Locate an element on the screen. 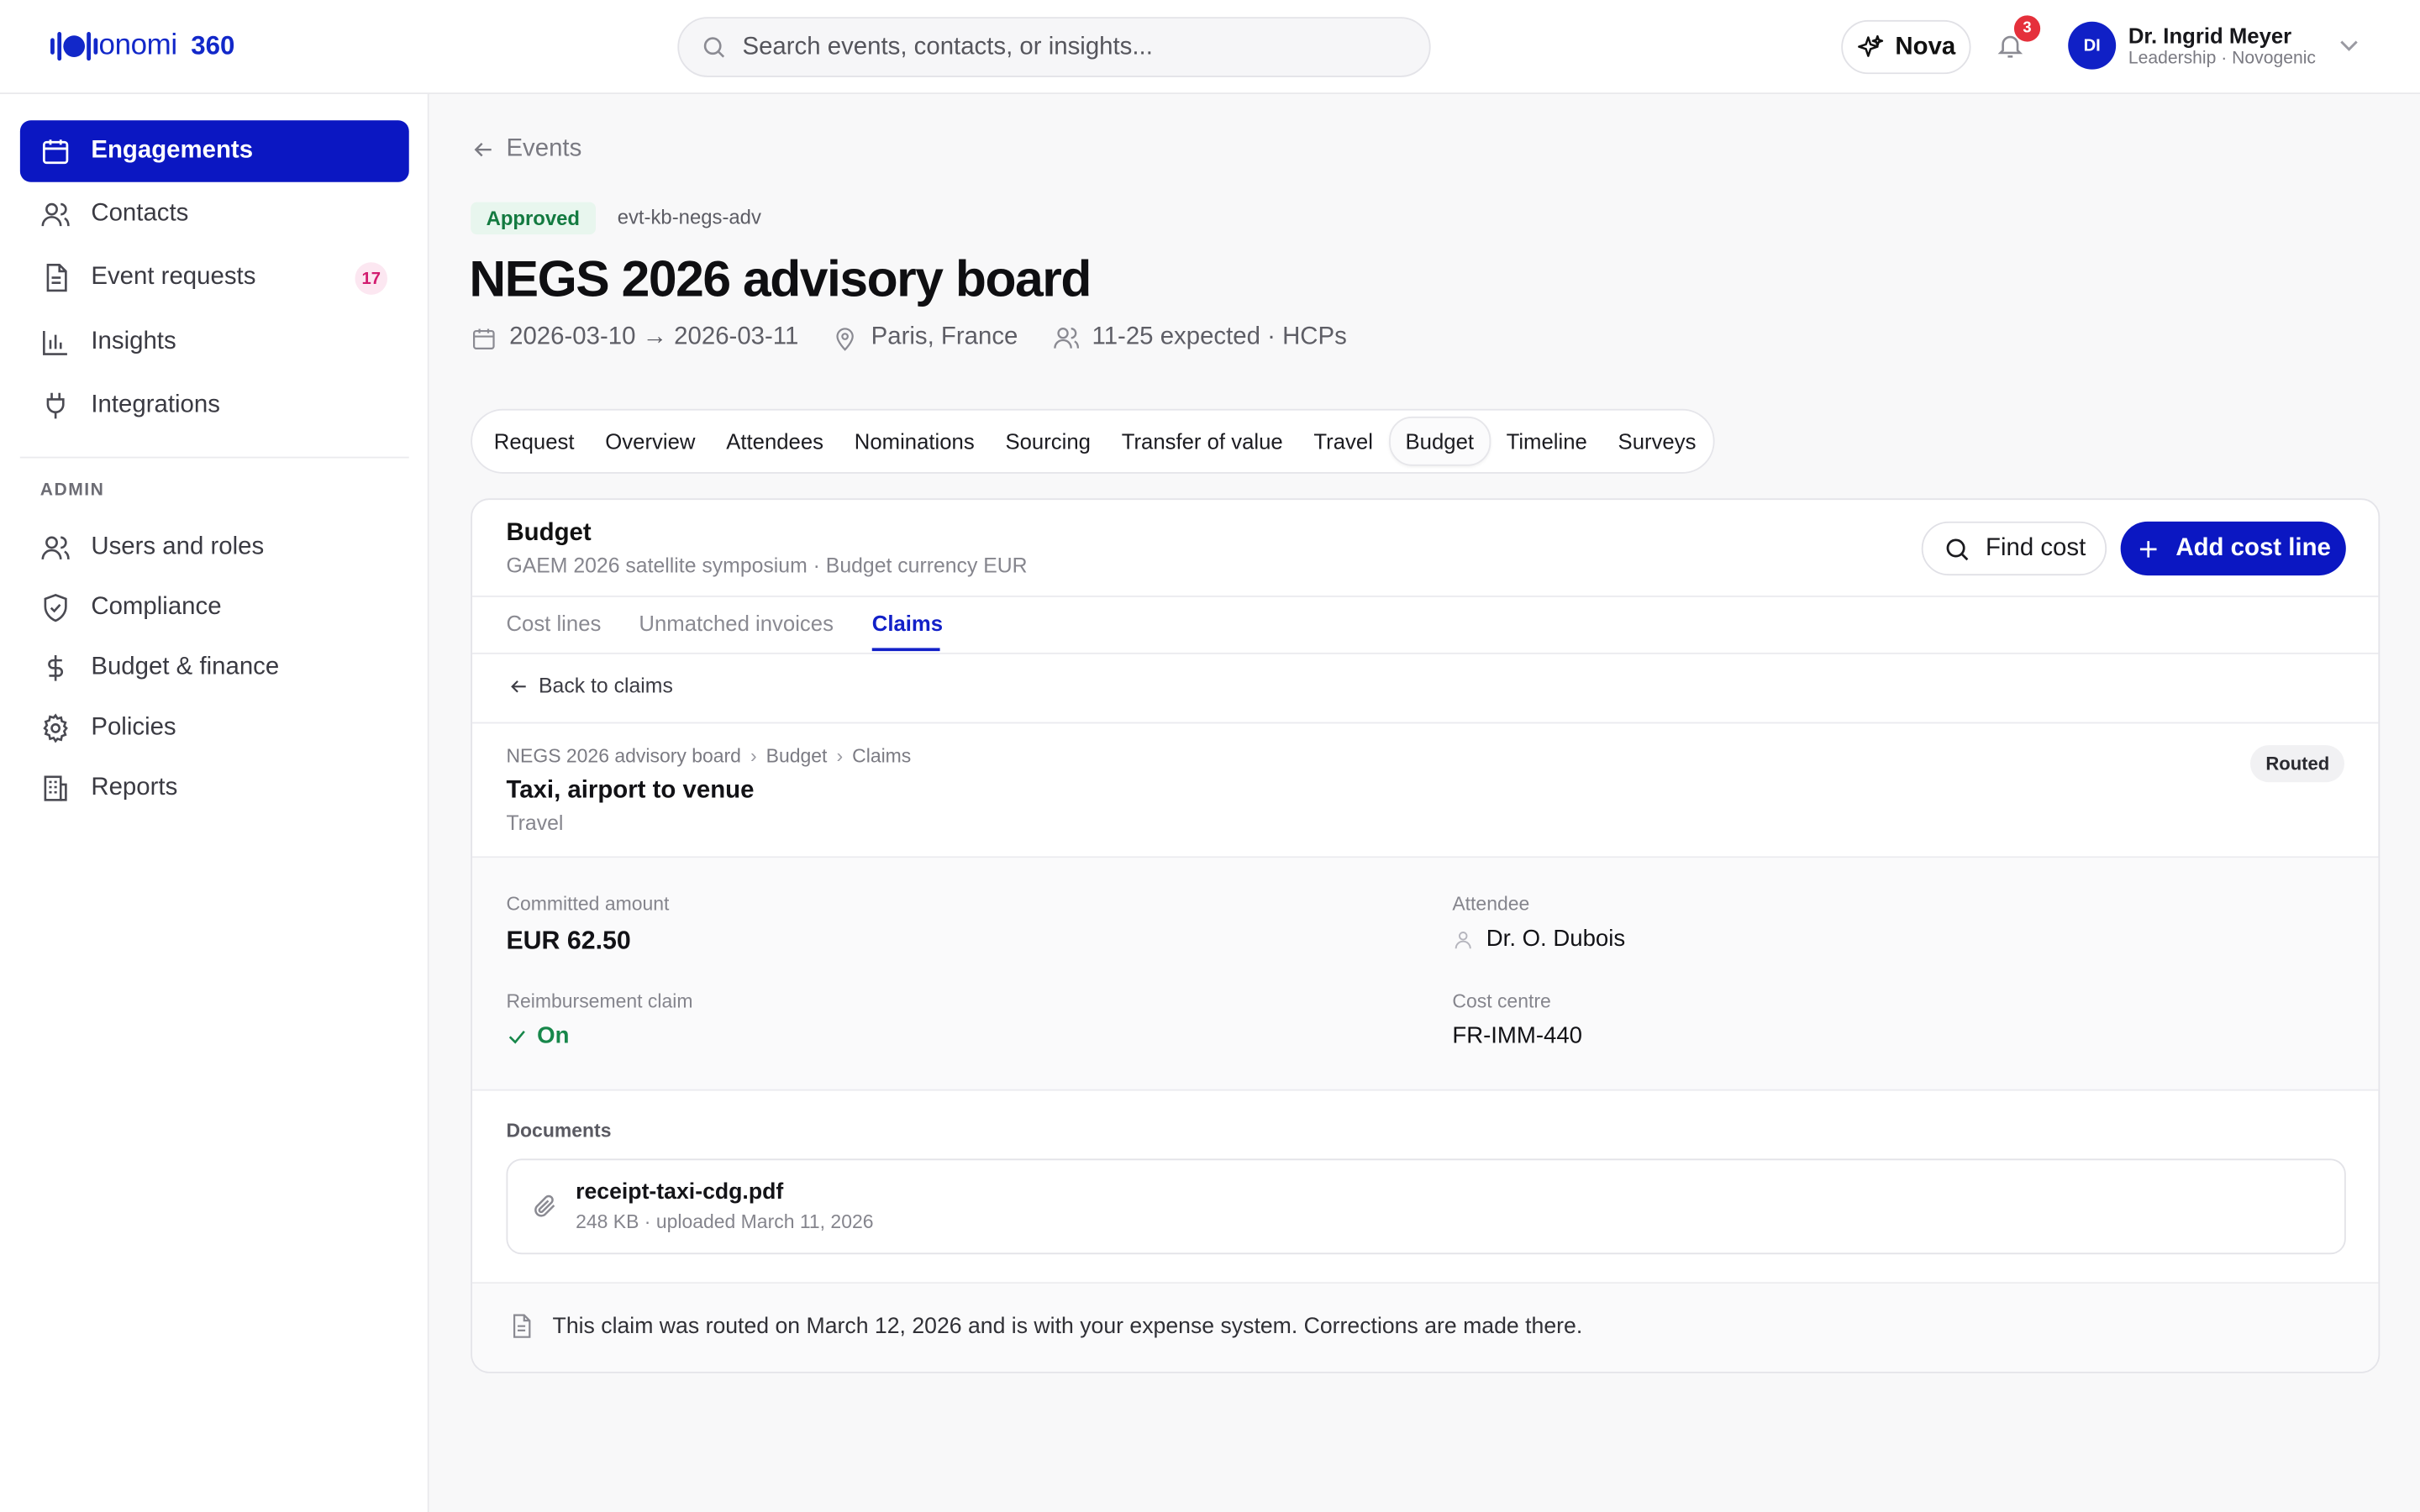 This screenshot has width=2420, height=1512. user-role: Leadership · Novogenic is located at coordinates (2222, 58).